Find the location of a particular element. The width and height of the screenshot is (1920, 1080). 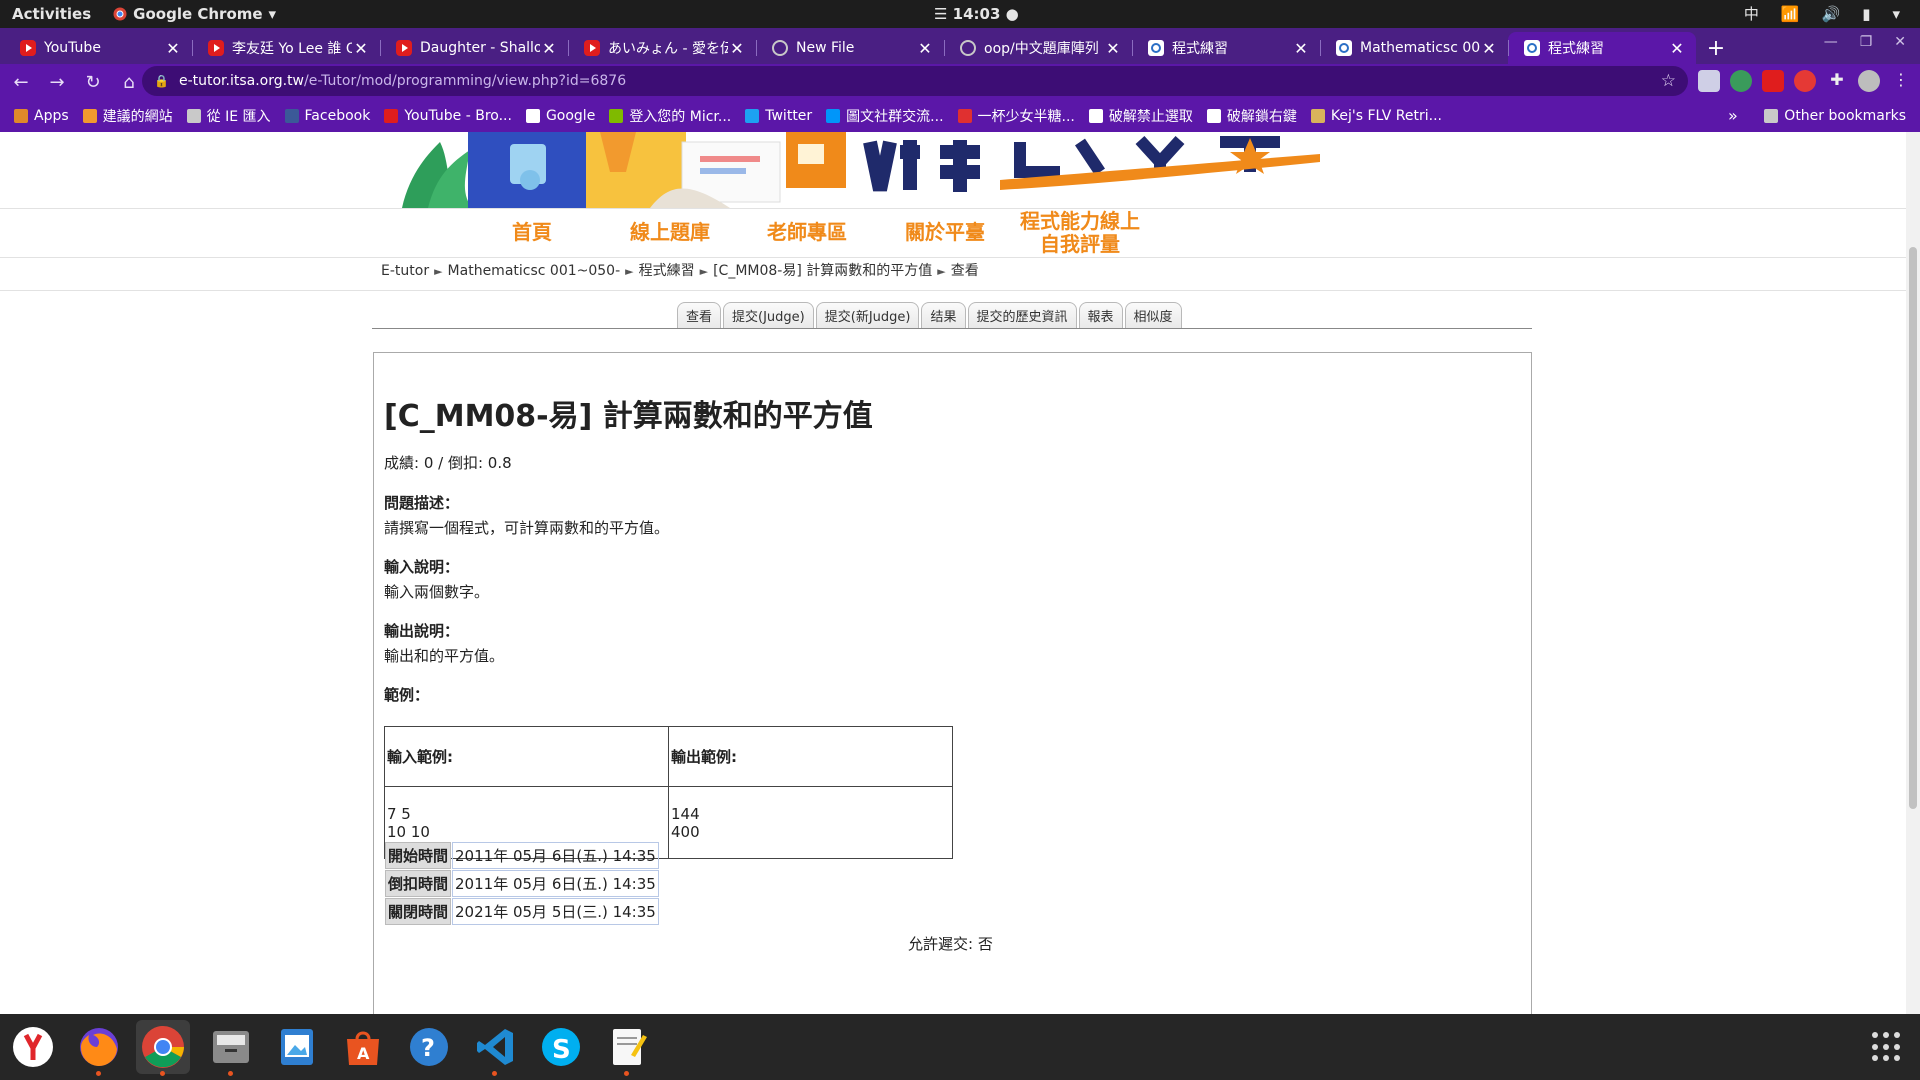

clock: ☰ 14:03 ● is located at coordinates (976, 14).